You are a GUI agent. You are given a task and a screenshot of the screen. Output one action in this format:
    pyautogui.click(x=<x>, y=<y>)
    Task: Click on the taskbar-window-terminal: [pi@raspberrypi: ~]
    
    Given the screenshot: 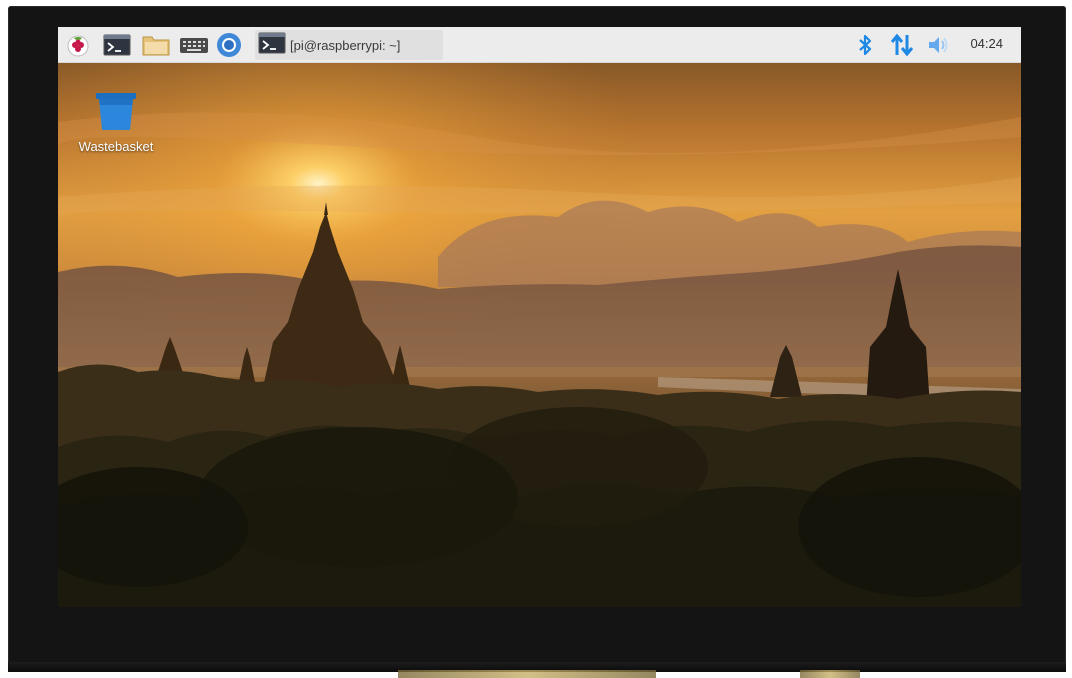 What is the action you would take?
    pyautogui.click(x=349, y=45)
    